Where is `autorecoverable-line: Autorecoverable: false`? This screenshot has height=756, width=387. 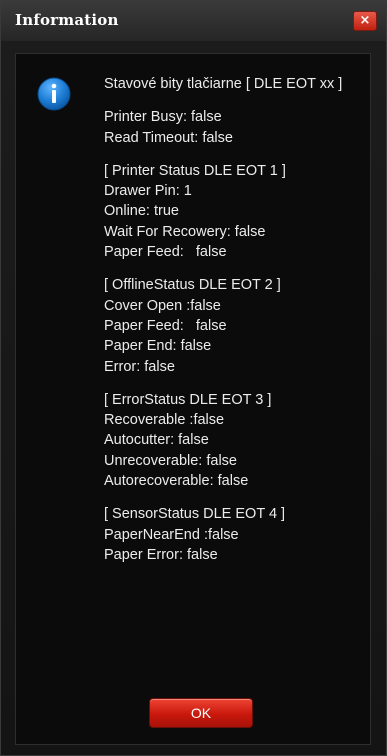 autorecoverable-line: Autorecoverable: false is located at coordinates (176, 481).